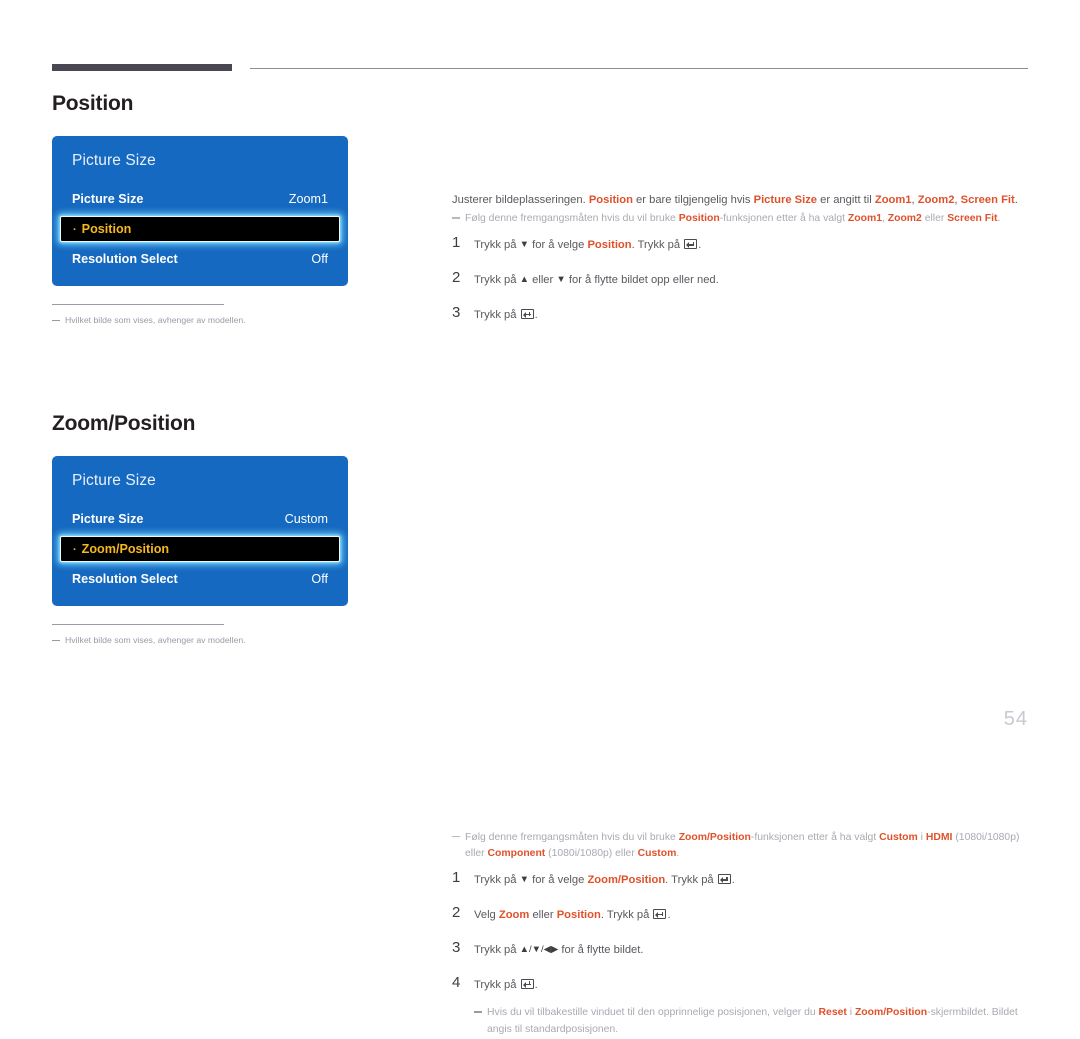  Describe the element at coordinates (486, 915) in the screenshot. I see `text-run: Velg` at that location.